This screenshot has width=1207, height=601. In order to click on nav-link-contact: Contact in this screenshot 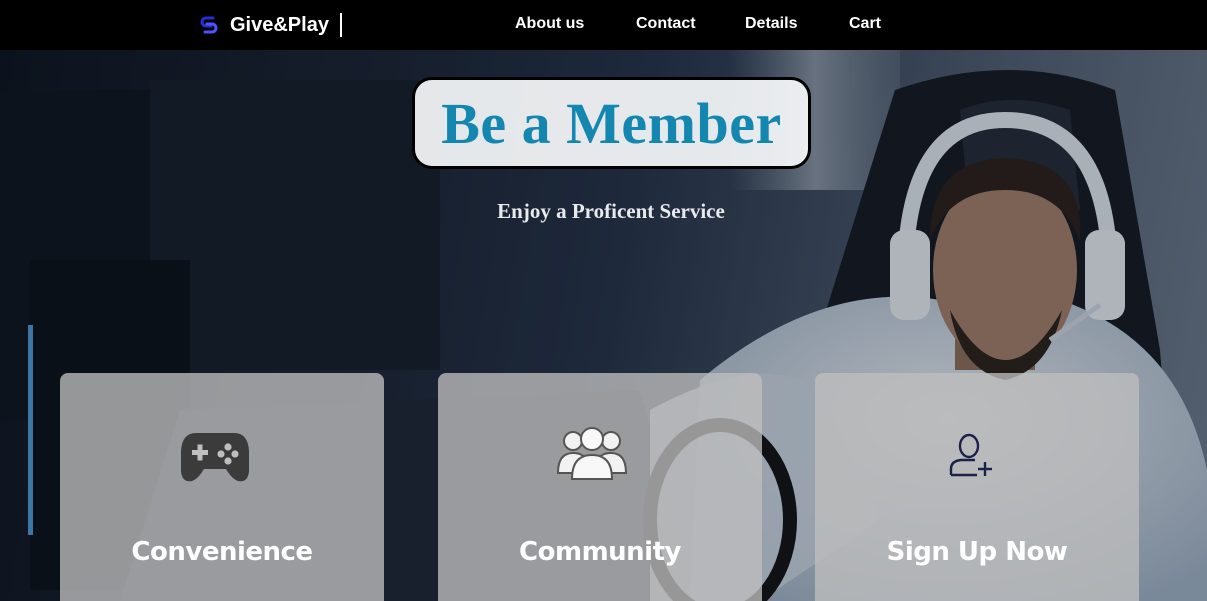, I will do `click(666, 24)`.